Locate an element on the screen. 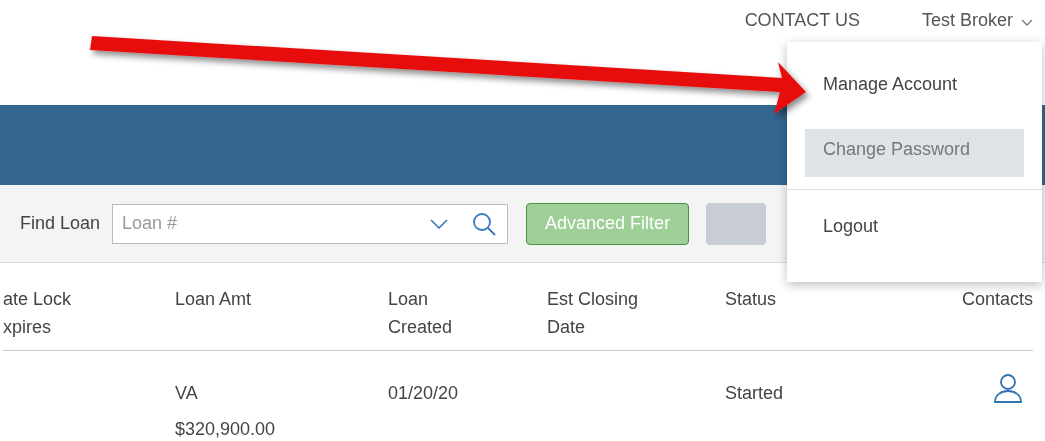  column-header: Est Closing Date is located at coordinates (597, 313).